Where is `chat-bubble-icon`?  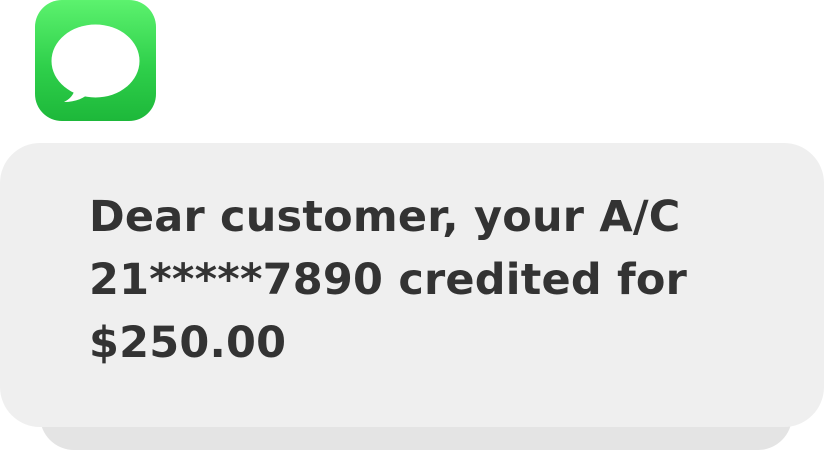
chat-bubble-icon is located at coordinates (95, 63).